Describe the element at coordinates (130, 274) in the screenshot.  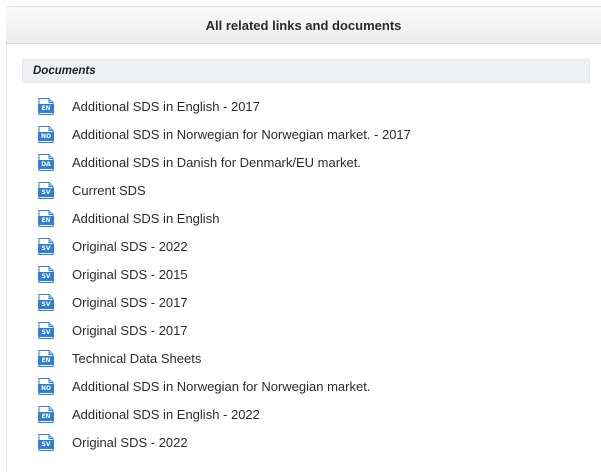
I see `document-link-label: Original SDS - 2015` at that location.